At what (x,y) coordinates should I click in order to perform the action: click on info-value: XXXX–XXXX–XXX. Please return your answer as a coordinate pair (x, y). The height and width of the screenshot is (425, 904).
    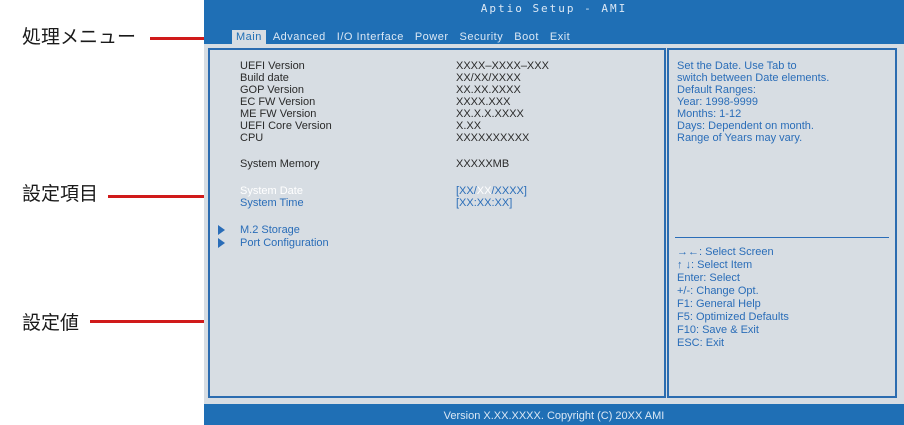
    Looking at the image, I should click on (502, 66).